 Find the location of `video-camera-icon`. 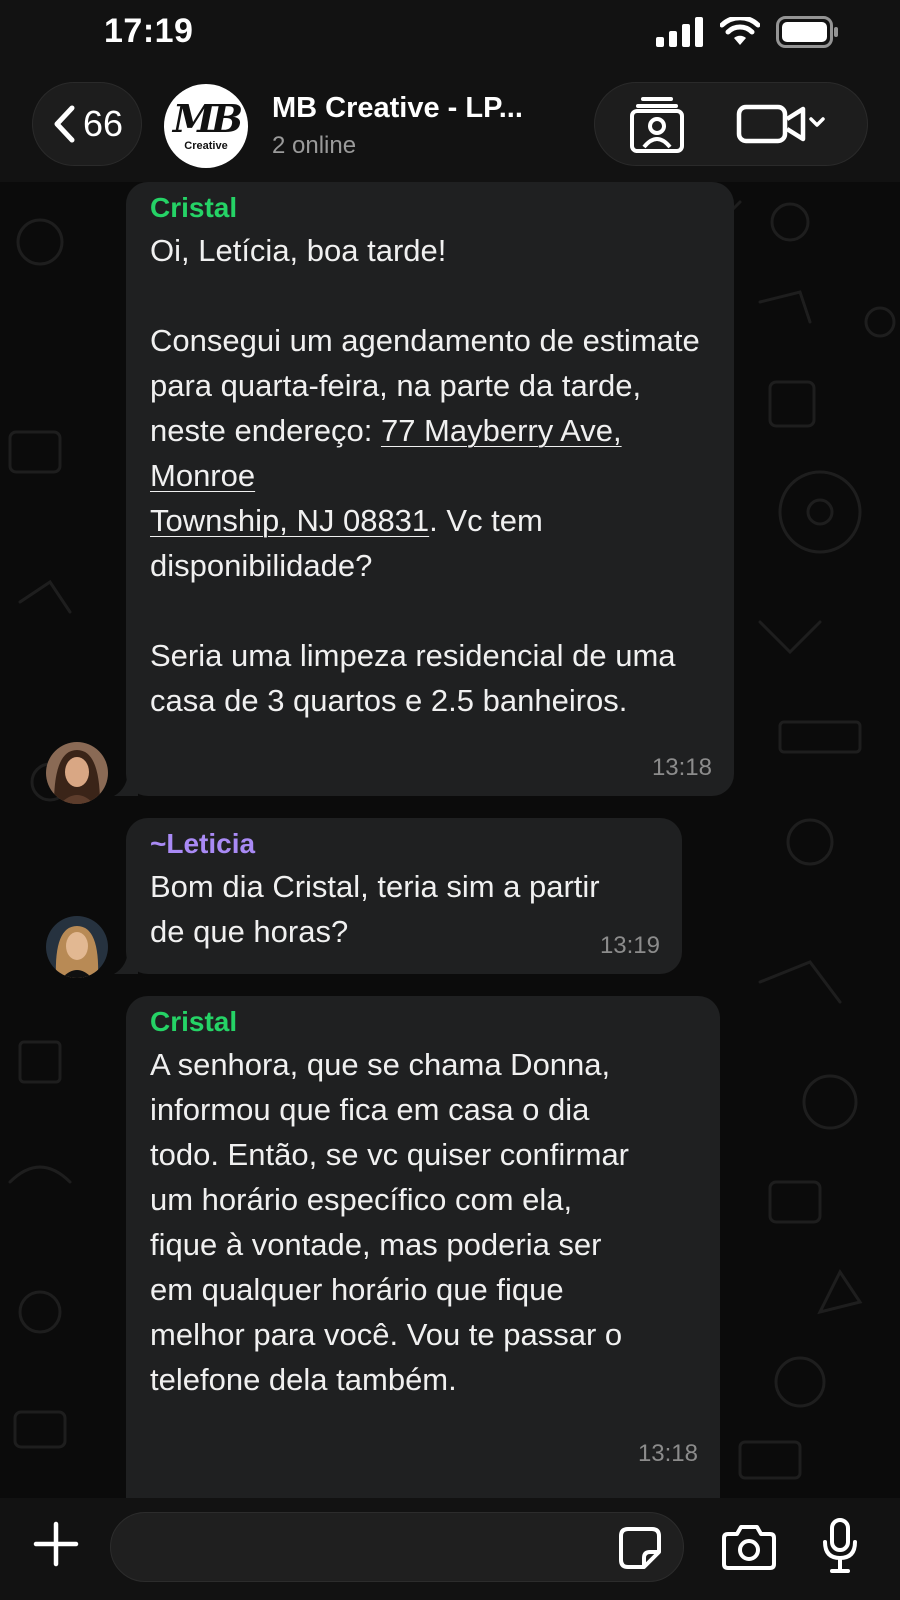

video-camera-icon is located at coordinates (783, 125).